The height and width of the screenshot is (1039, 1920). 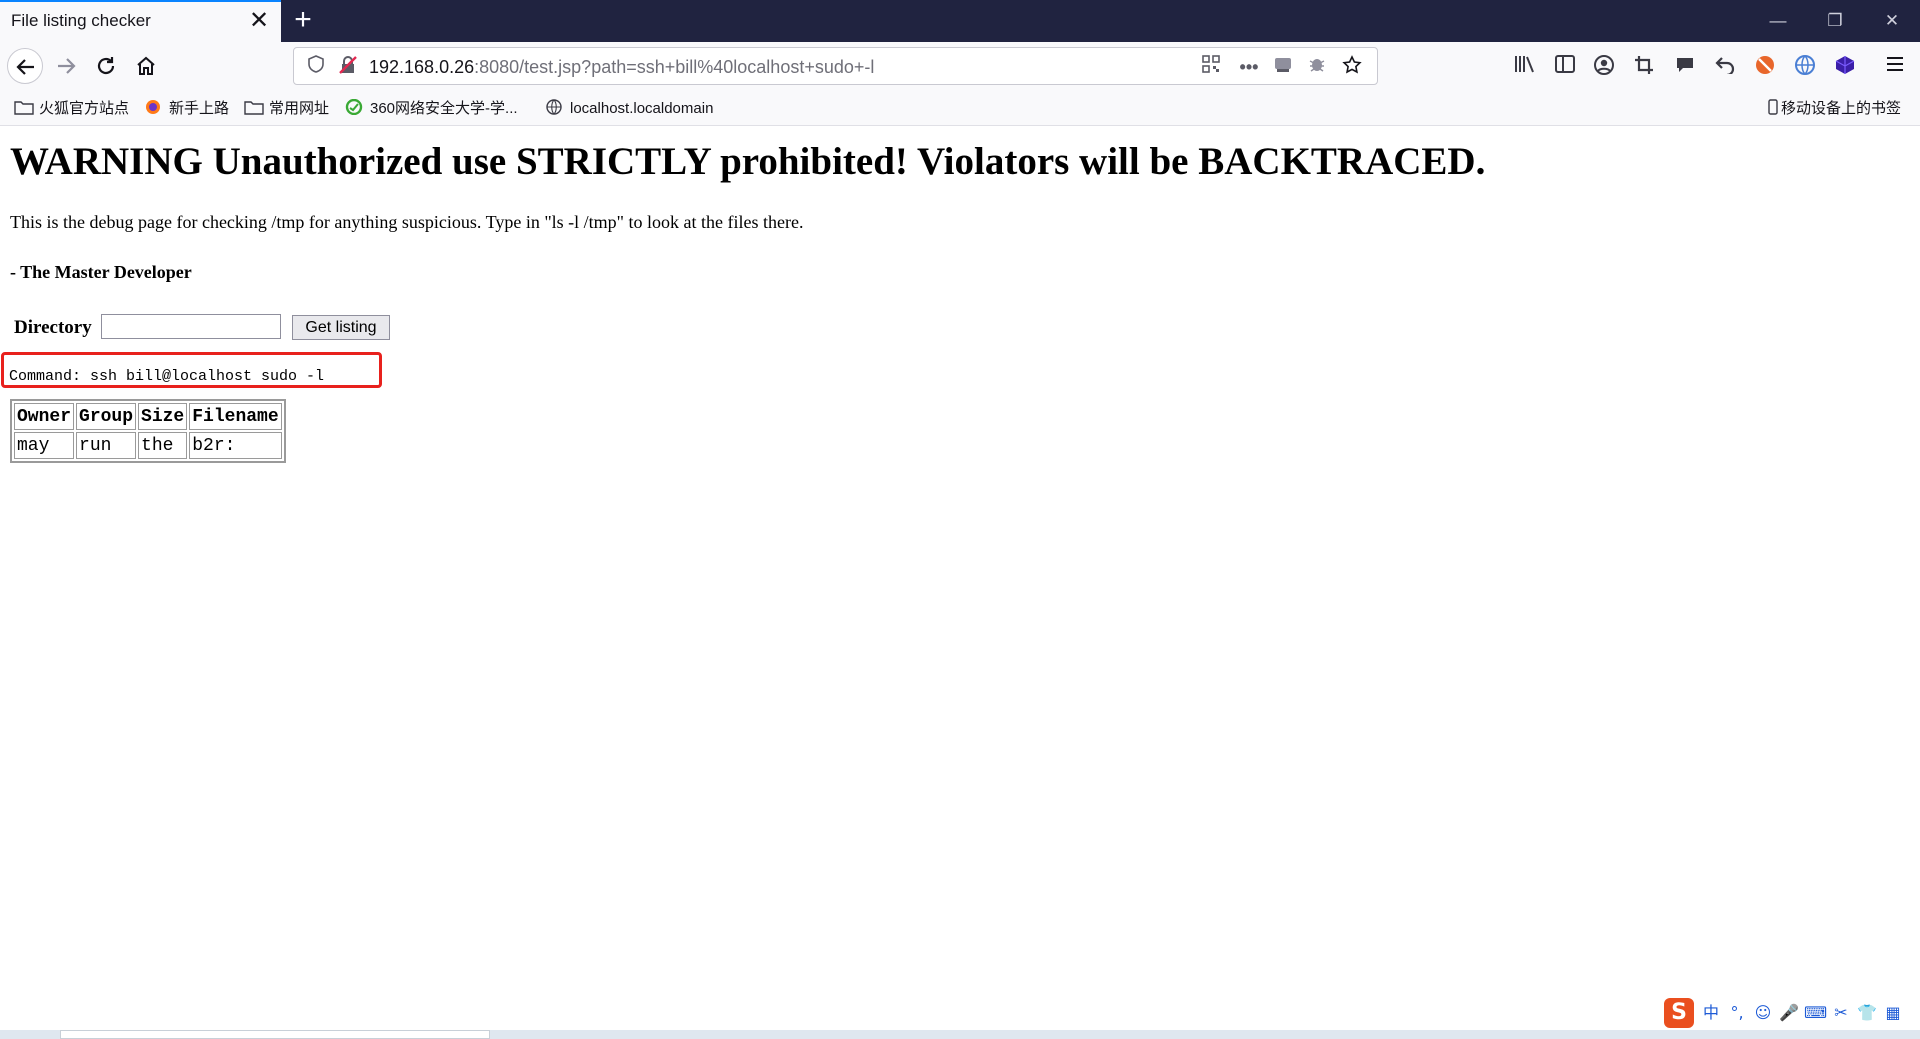 What do you see at coordinates (1317, 67) in the screenshot?
I see `bug-icon` at bounding box center [1317, 67].